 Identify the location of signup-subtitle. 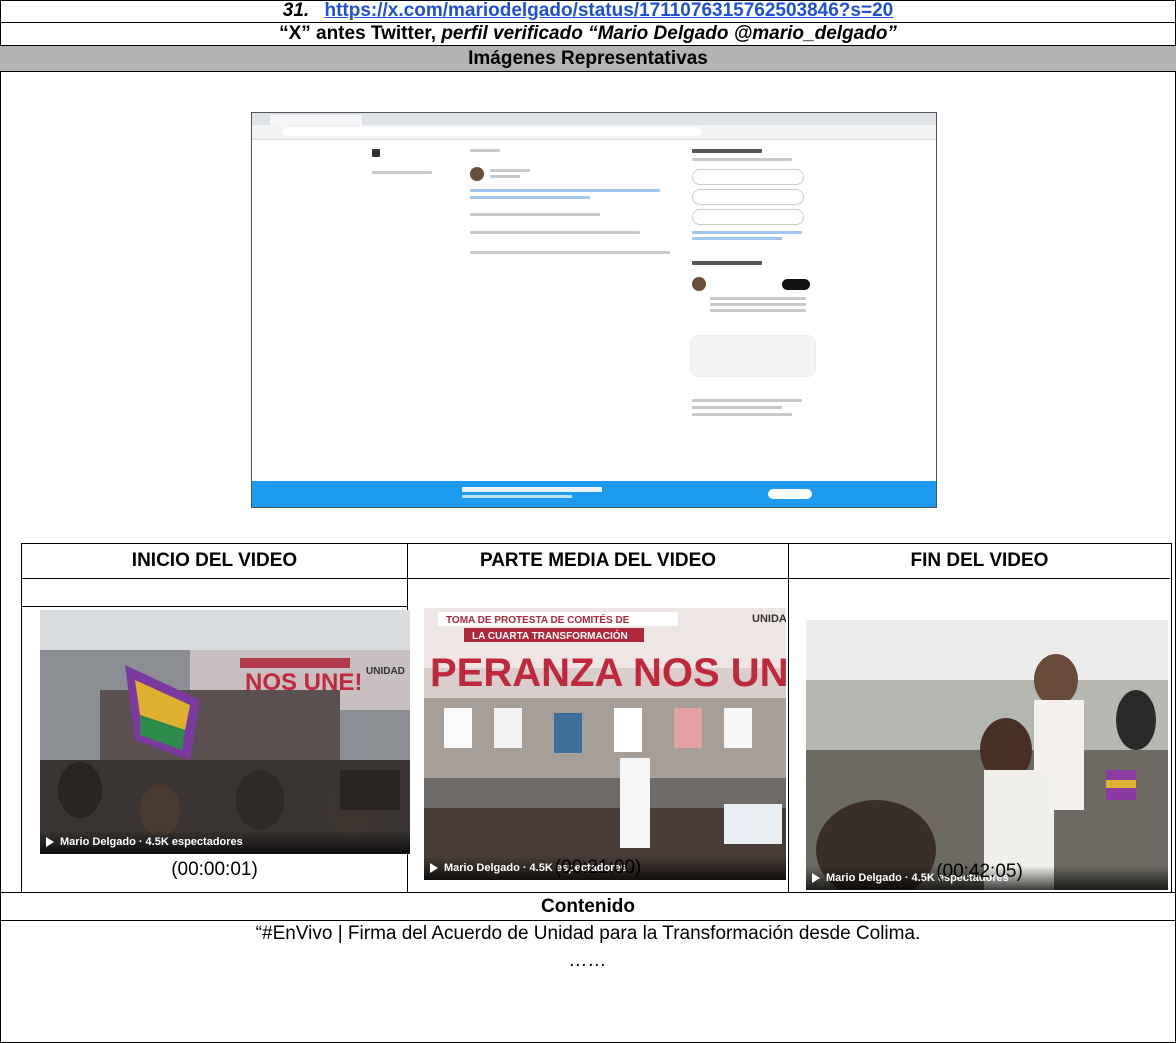
(742, 159).